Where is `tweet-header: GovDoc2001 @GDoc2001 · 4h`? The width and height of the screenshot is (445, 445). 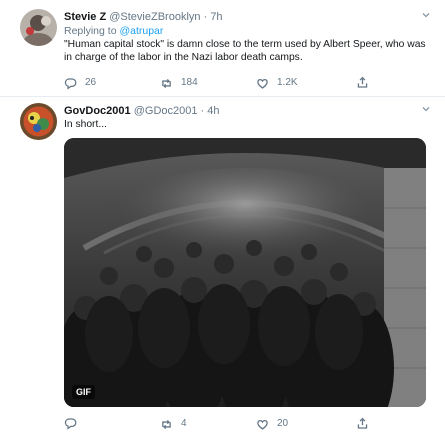 tweet-header: GovDoc2001 @GDoc2001 · 4h is located at coordinates (247, 111).